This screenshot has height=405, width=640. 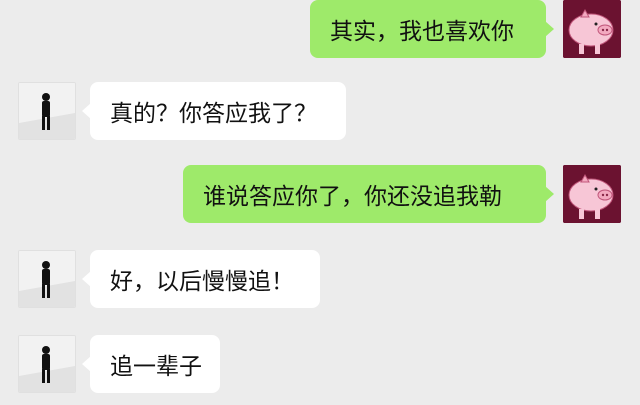 I want to click on message-bubble-incoming: 追一辈子, so click(x=151, y=364).